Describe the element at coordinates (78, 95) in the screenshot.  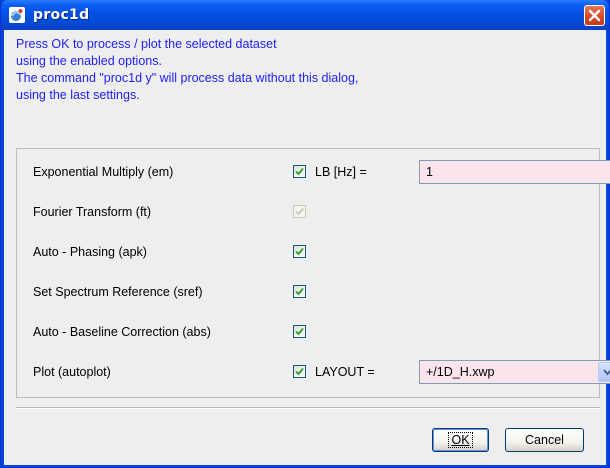
I see `info-line: using the last settings.` at that location.